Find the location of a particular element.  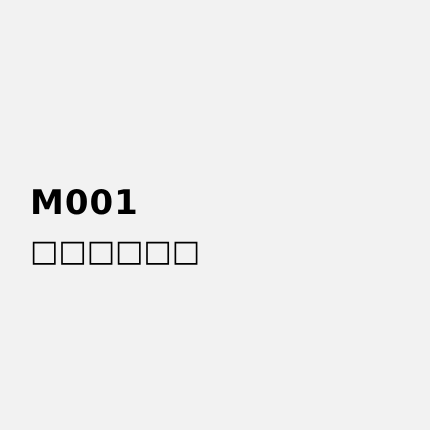

item-code: M001 is located at coordinates (84, 203).